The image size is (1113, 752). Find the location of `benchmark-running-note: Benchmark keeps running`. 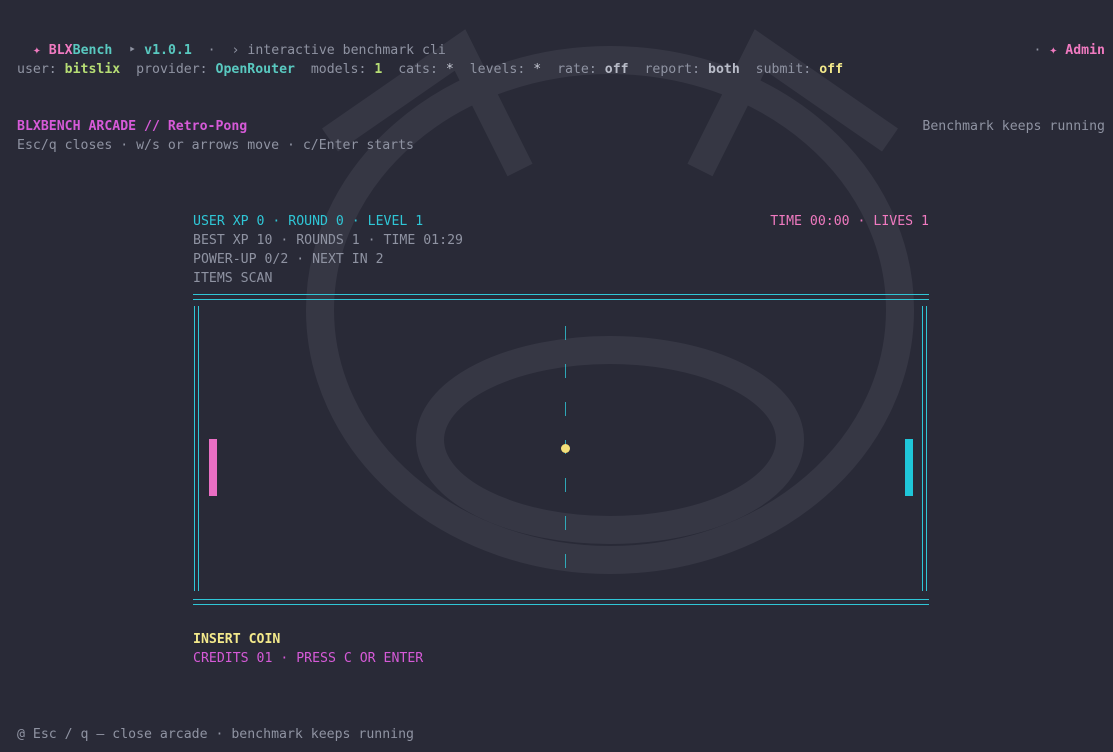

benchmark-running-note: Benchmark keeps running is located at coordinates (1013, 126).